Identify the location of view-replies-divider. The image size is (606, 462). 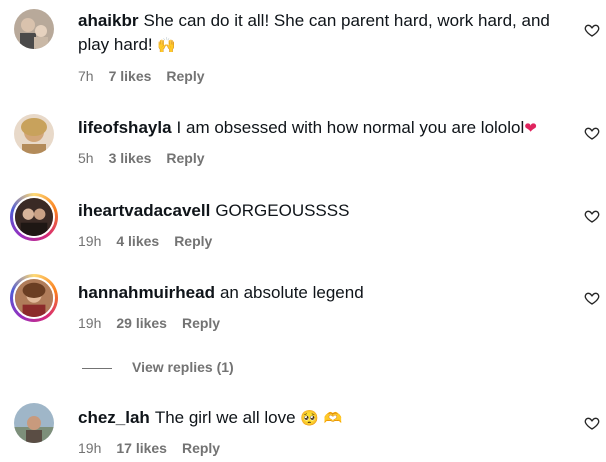
(97, 368).